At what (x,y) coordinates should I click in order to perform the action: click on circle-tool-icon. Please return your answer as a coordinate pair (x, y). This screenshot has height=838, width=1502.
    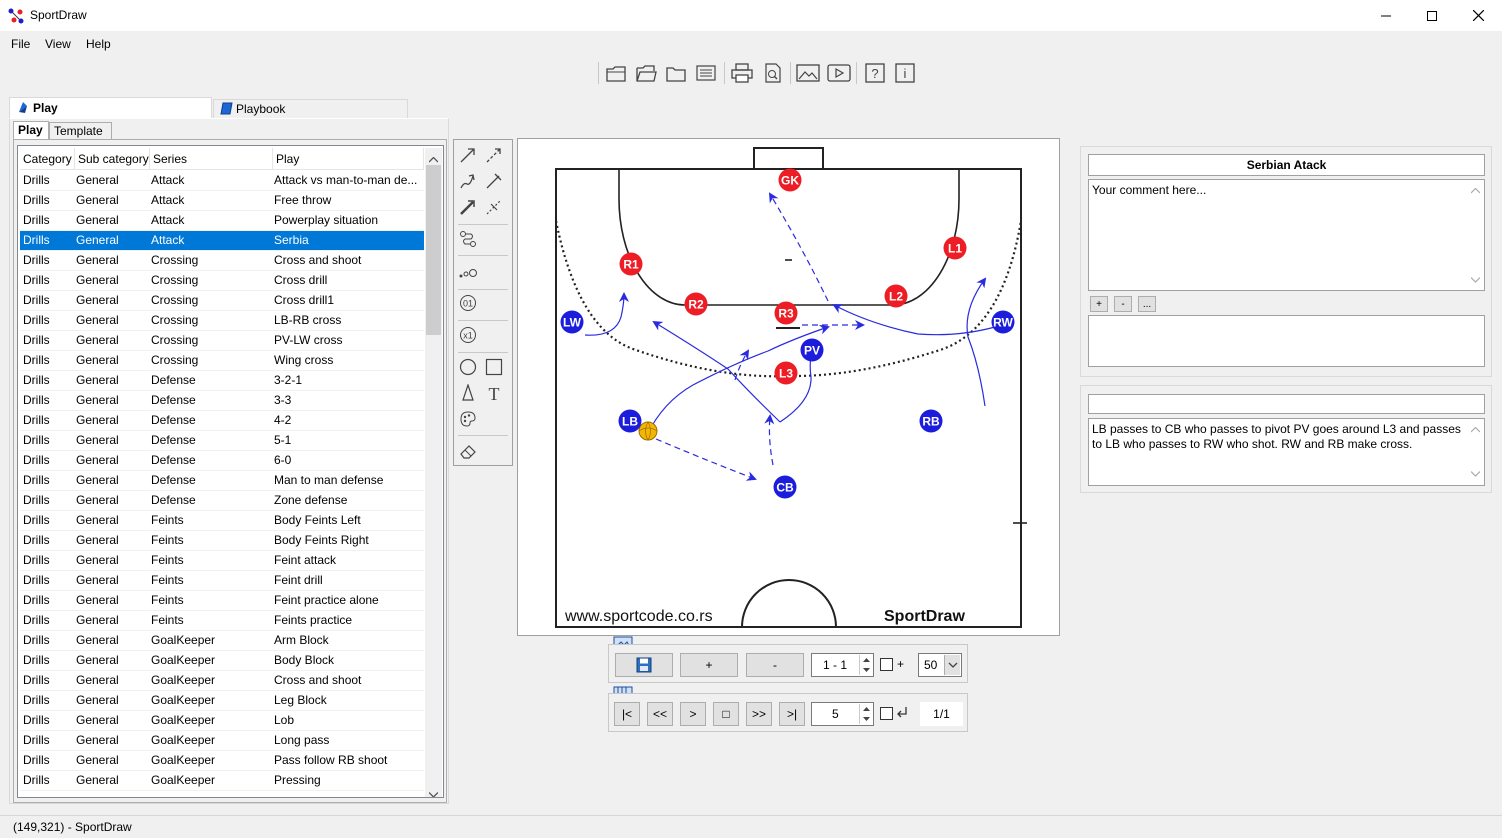
    Looking at the image, I should click on (468, 367).